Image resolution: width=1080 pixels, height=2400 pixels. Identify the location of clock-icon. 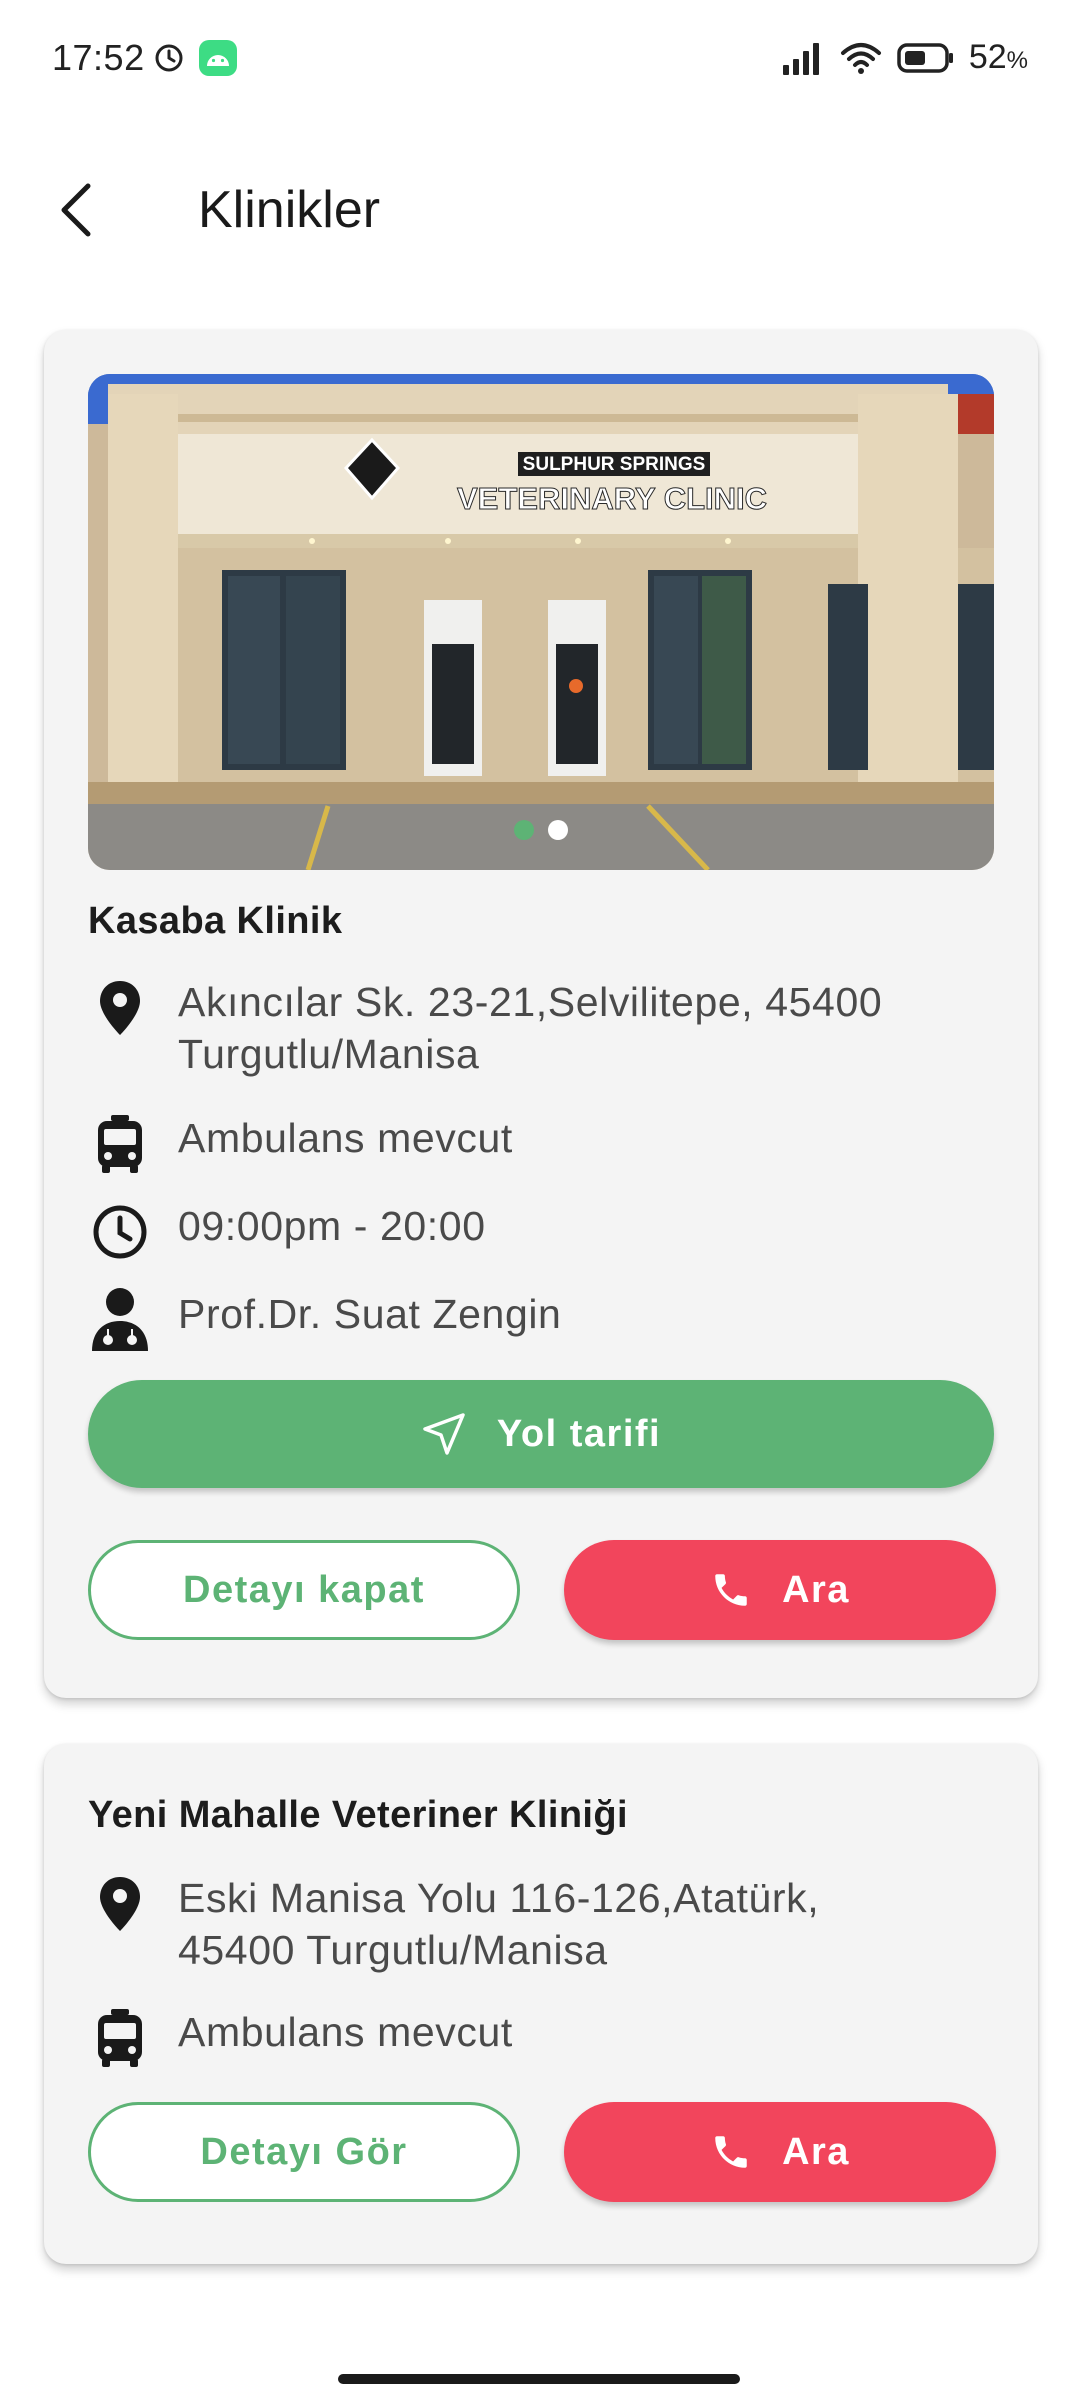
(120, 1232).